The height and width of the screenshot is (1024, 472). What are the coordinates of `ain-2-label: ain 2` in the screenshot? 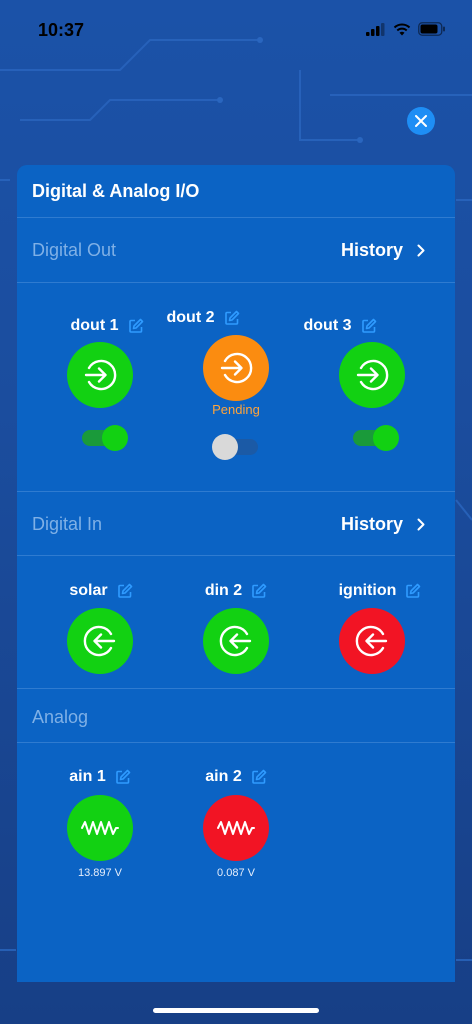 It's located at (223, 776).